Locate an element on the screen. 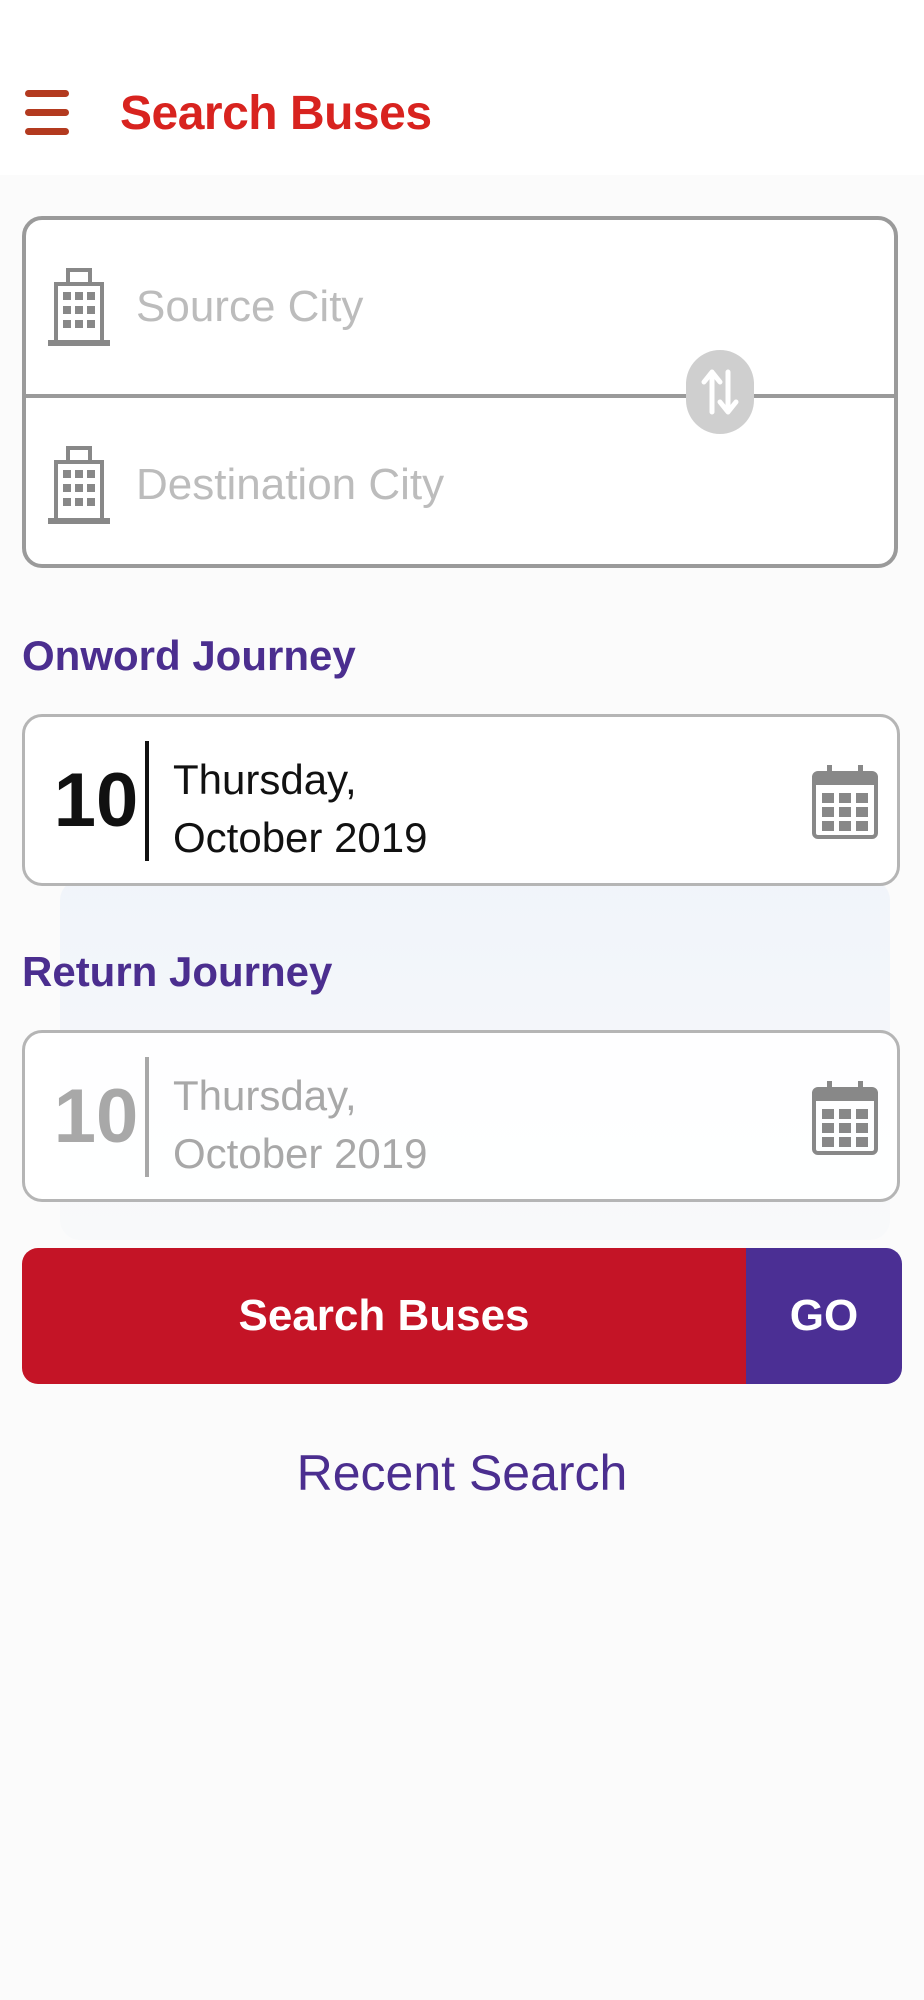 This screenshot has width=924, height=2000. swap-arrows-icon is located at coordinates (720, 392).